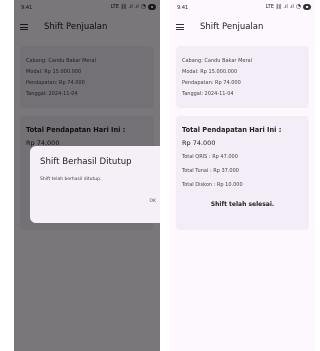  What do you see at coordinates (298, 6) in the screenshot?
I see `wifi-icon: ◔` at bounding box center [298, 6].